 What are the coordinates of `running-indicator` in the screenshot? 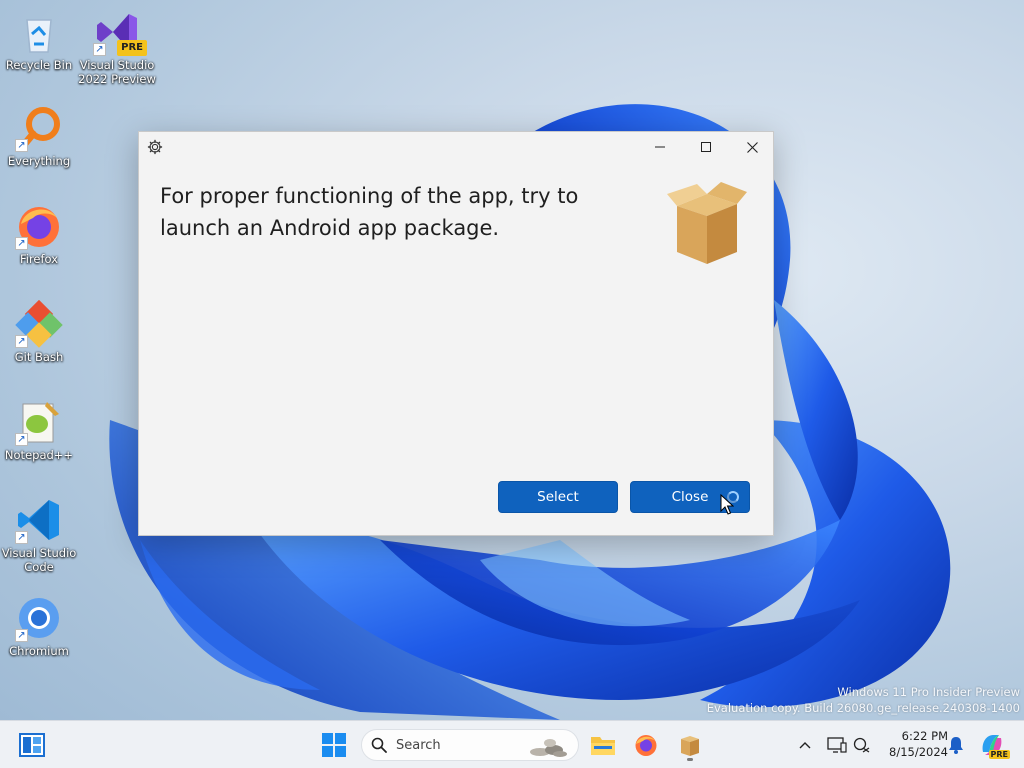 It's located at (690, 759).